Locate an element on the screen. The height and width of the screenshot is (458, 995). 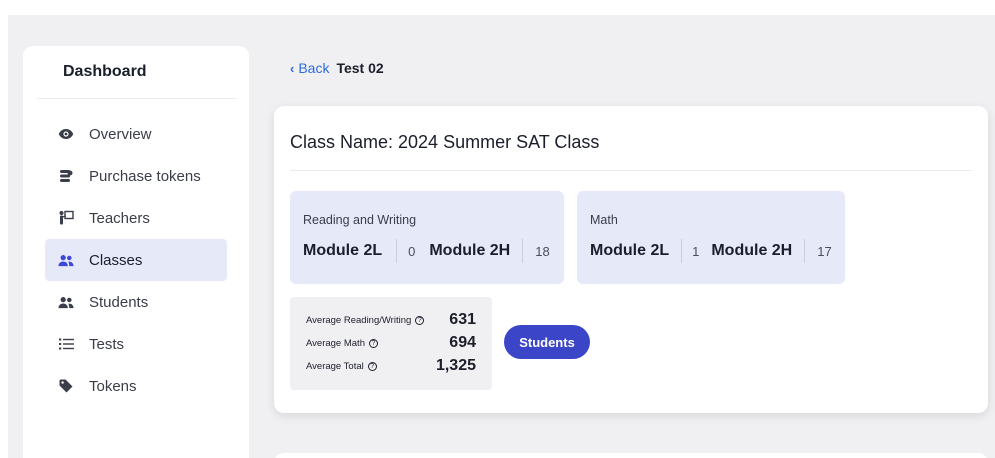
sidebar-item-teachers: Teachers is located at coordinates (136, 218).